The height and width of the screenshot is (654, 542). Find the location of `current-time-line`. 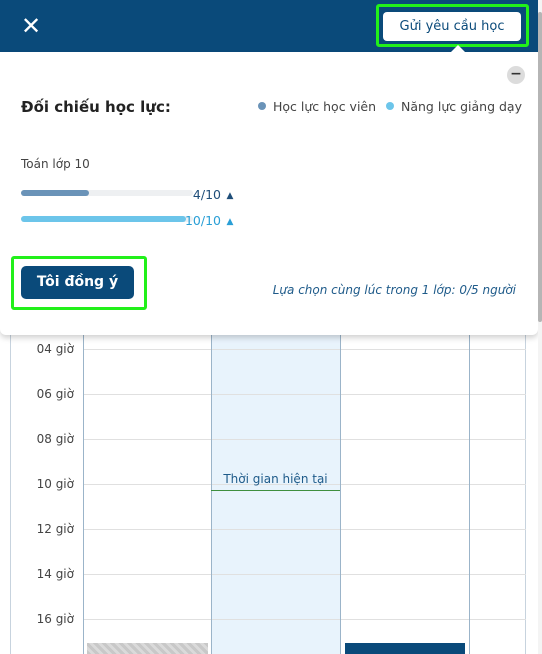

current-time-line is located at coordinates (275, 490).